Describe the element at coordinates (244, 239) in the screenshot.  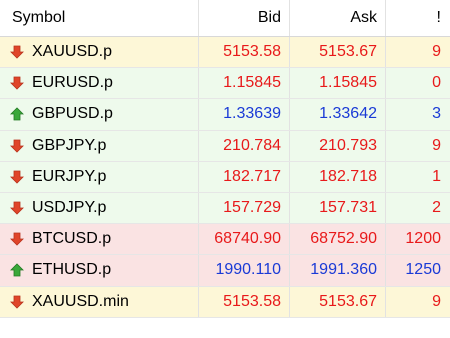
I see `bid-cell: 68740.90` at that location.